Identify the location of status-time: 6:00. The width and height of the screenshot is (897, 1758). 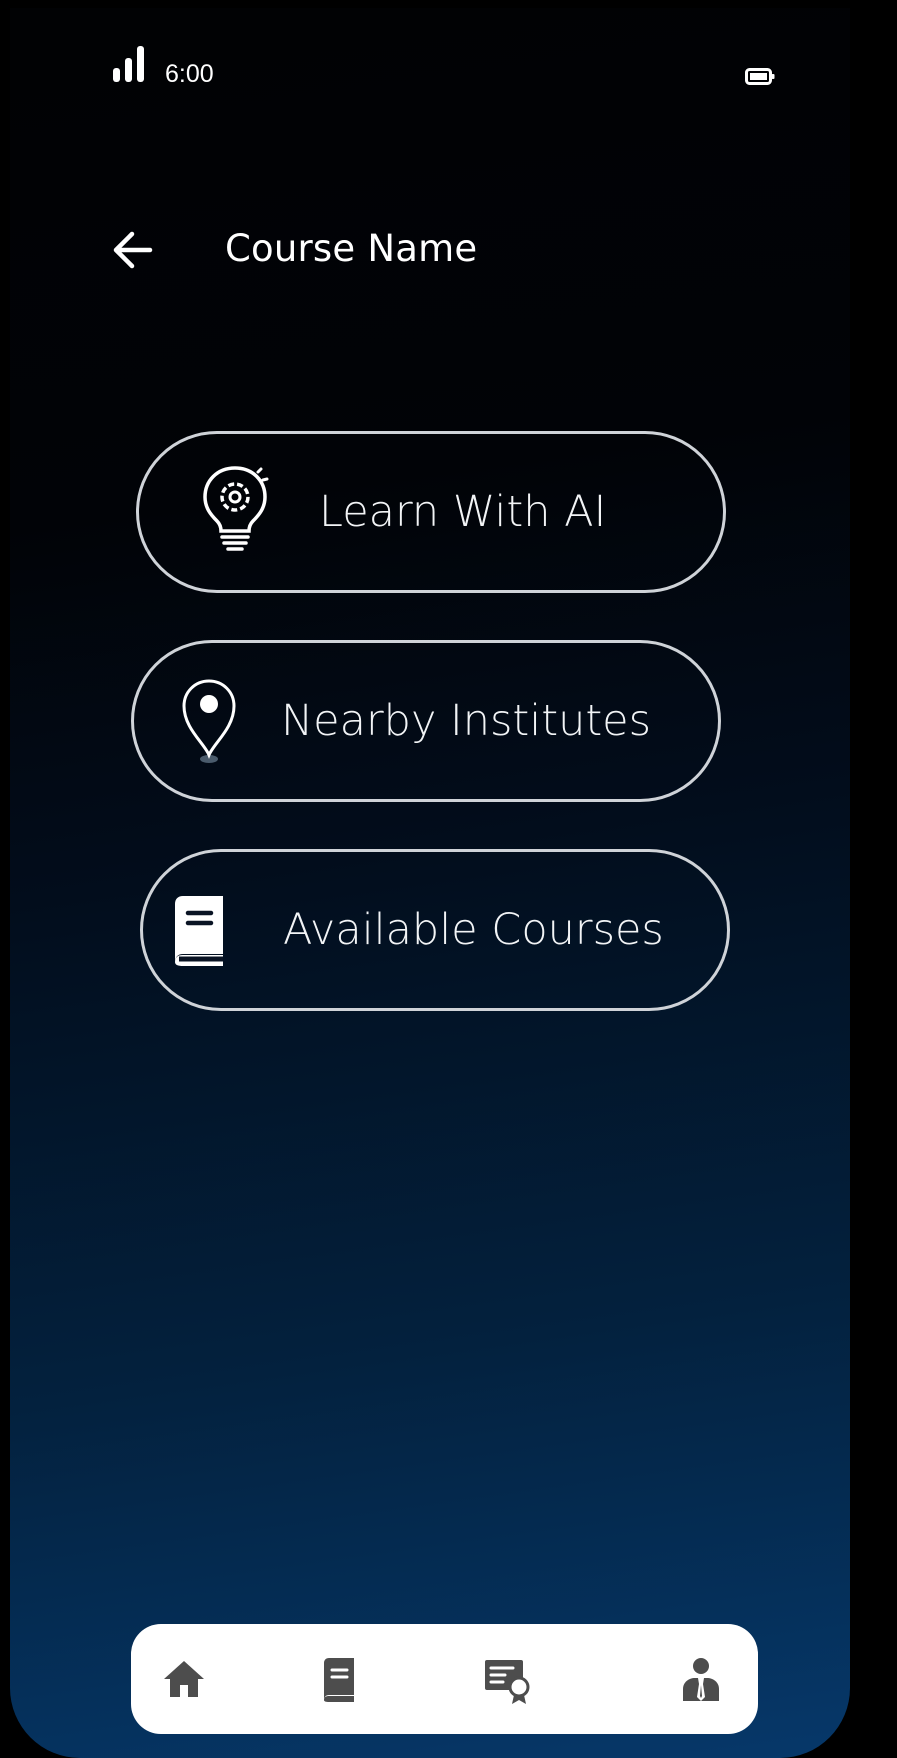
(189, 74).